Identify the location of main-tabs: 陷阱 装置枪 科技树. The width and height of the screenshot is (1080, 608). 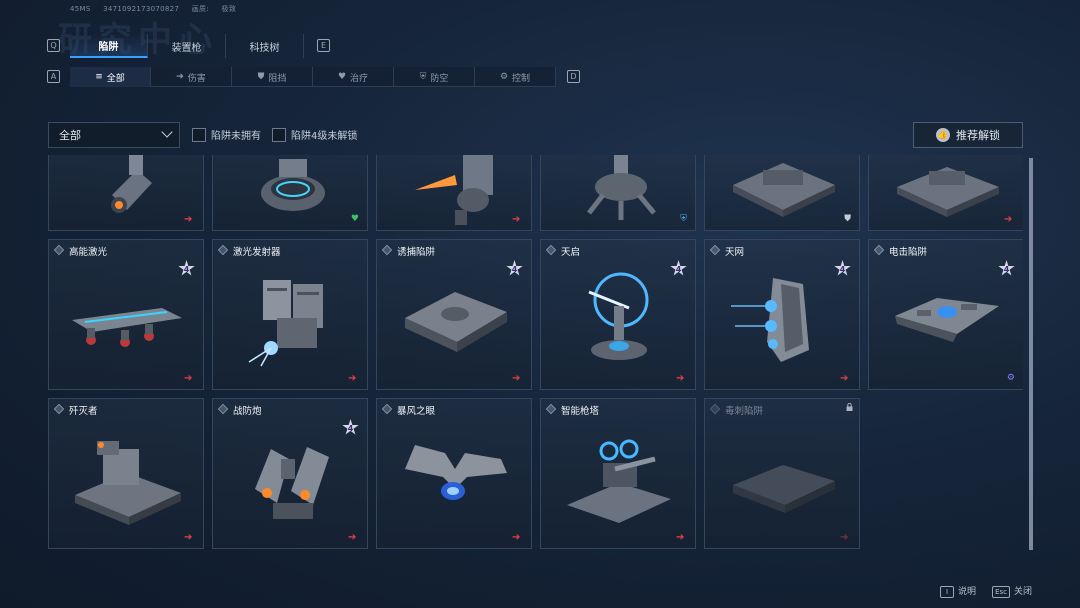
(187, 46).